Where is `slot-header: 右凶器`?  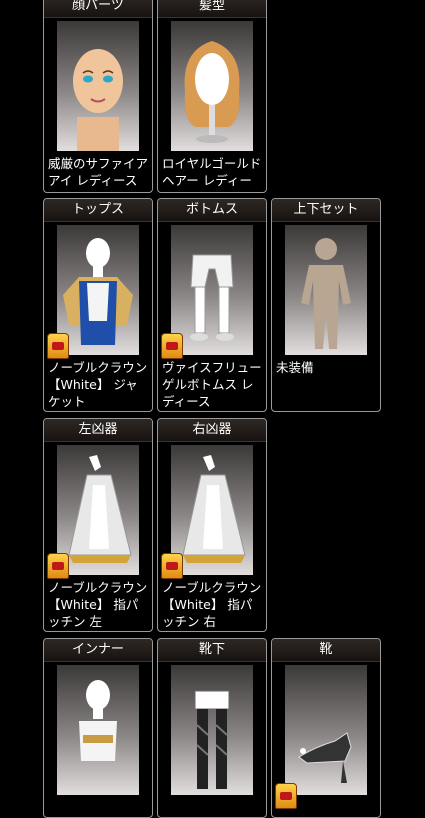
slot-header: 右凶器 is located at coordinates (212, 430).